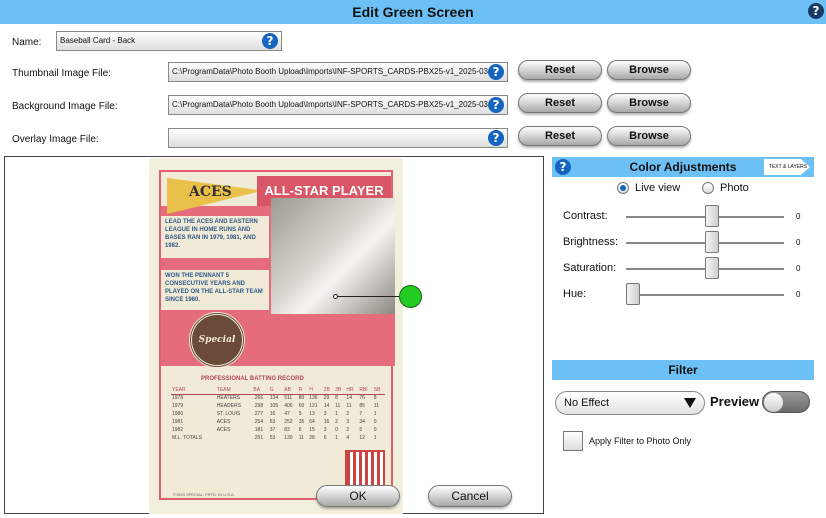 The image size is (826, 518). Describe the element at coordinates (290, 390) in the screenshot. I see `stats-header-cell: AB` at that location.